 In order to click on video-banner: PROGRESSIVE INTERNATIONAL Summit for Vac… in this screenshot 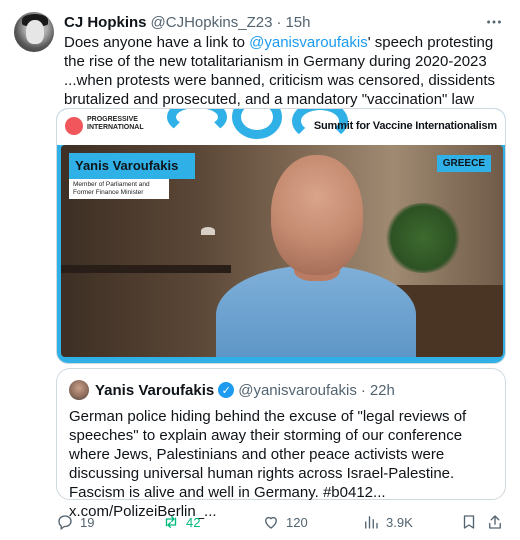, I will do `click(281, 127)`.